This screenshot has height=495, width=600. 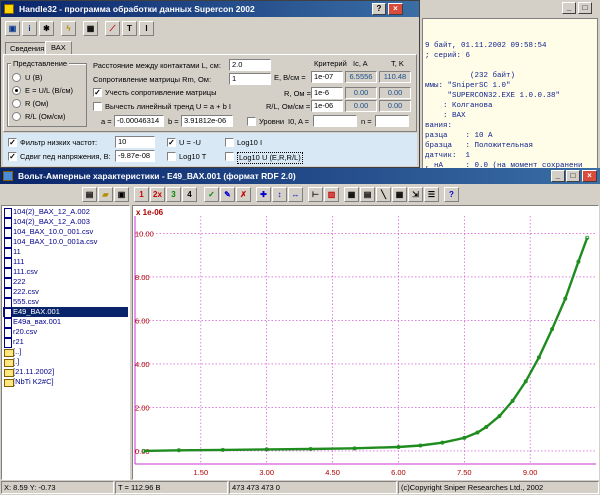 I want to click on matrix-resistance-input: 1, so click(x=250, y=79).